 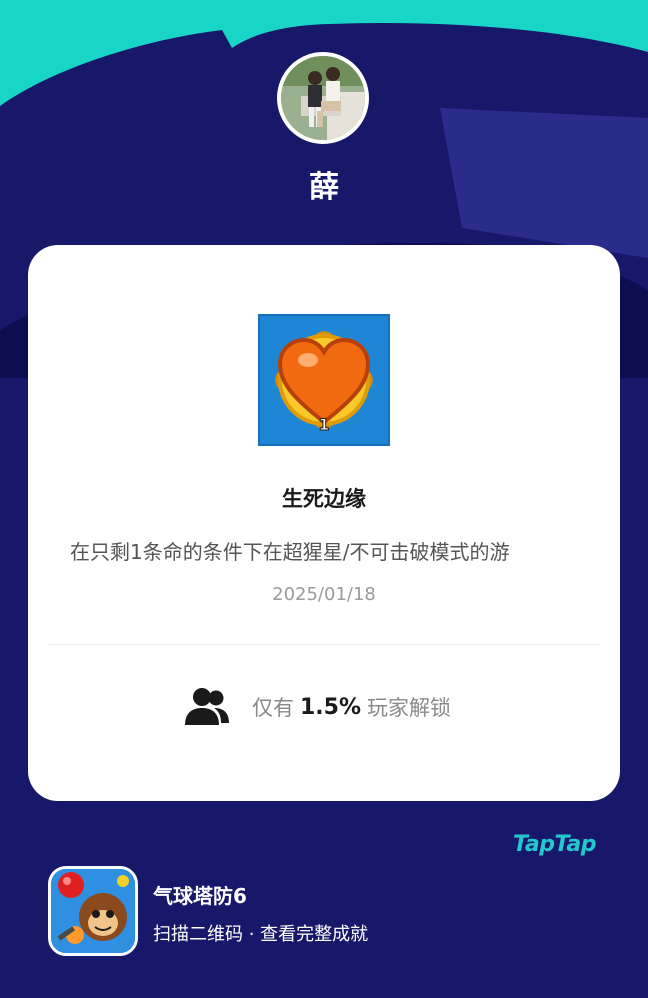 I want to click on badge-number: 1, so click(x=323, y=424).